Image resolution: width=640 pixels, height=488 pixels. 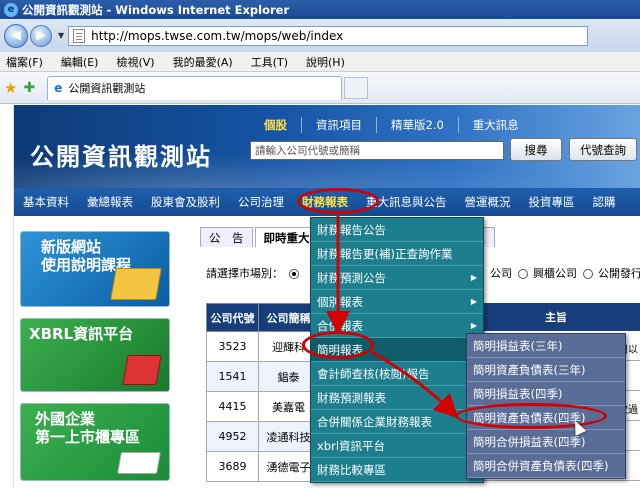 I want to click on menu-item-correction-query: 財務報告更(補)正查詢作業, so click(x=397, y=254).